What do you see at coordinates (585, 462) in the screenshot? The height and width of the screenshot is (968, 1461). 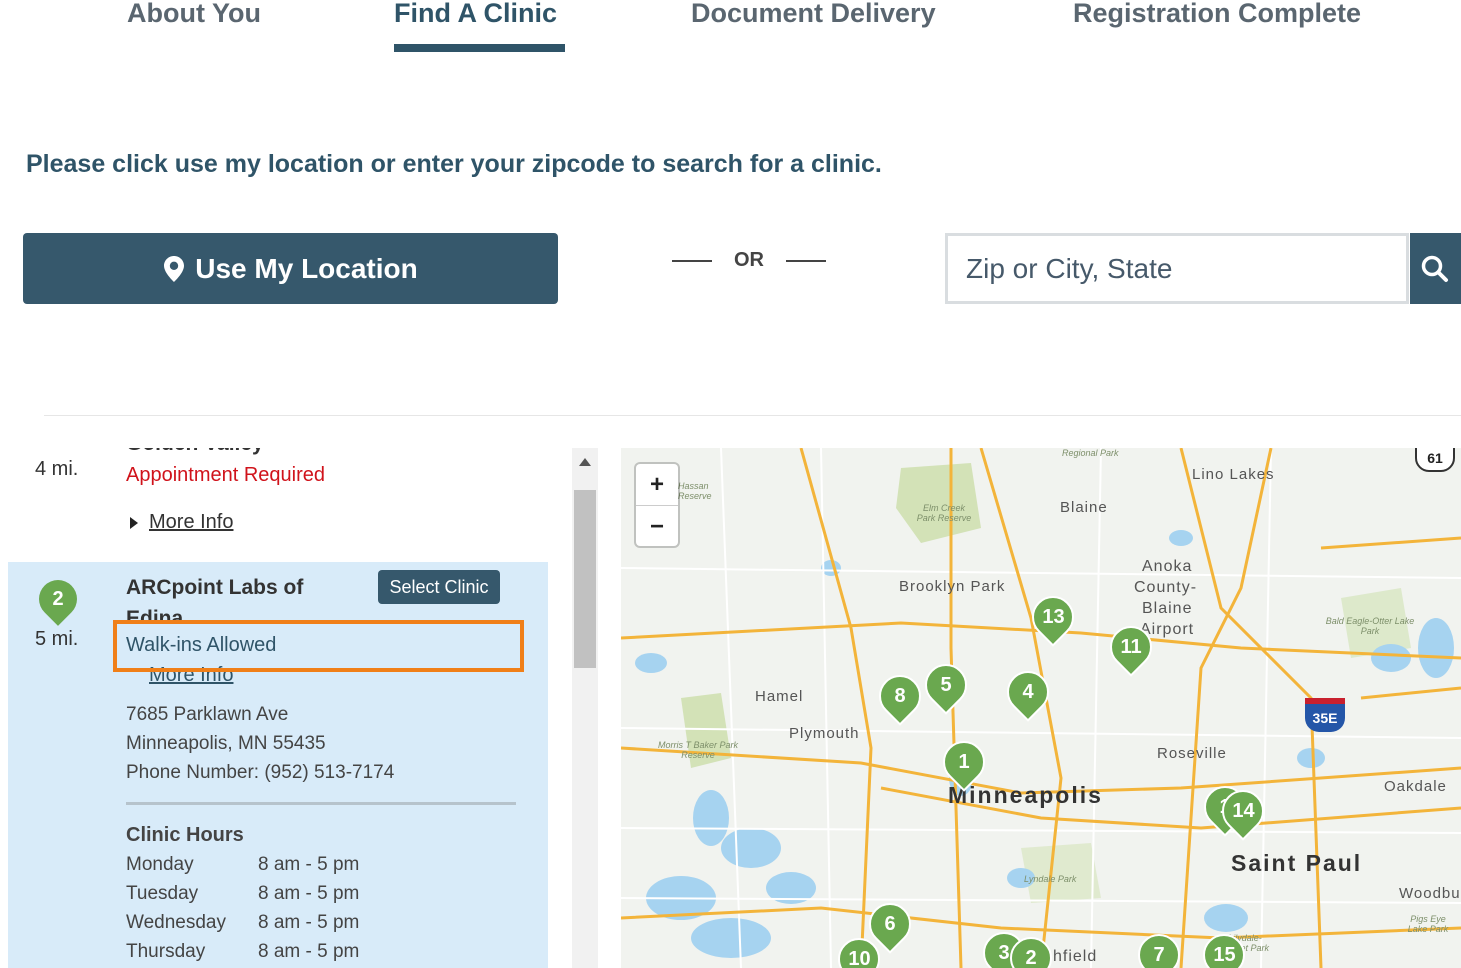 I see `scroll-up-arrow-icon` at bounding box center [585, 462].